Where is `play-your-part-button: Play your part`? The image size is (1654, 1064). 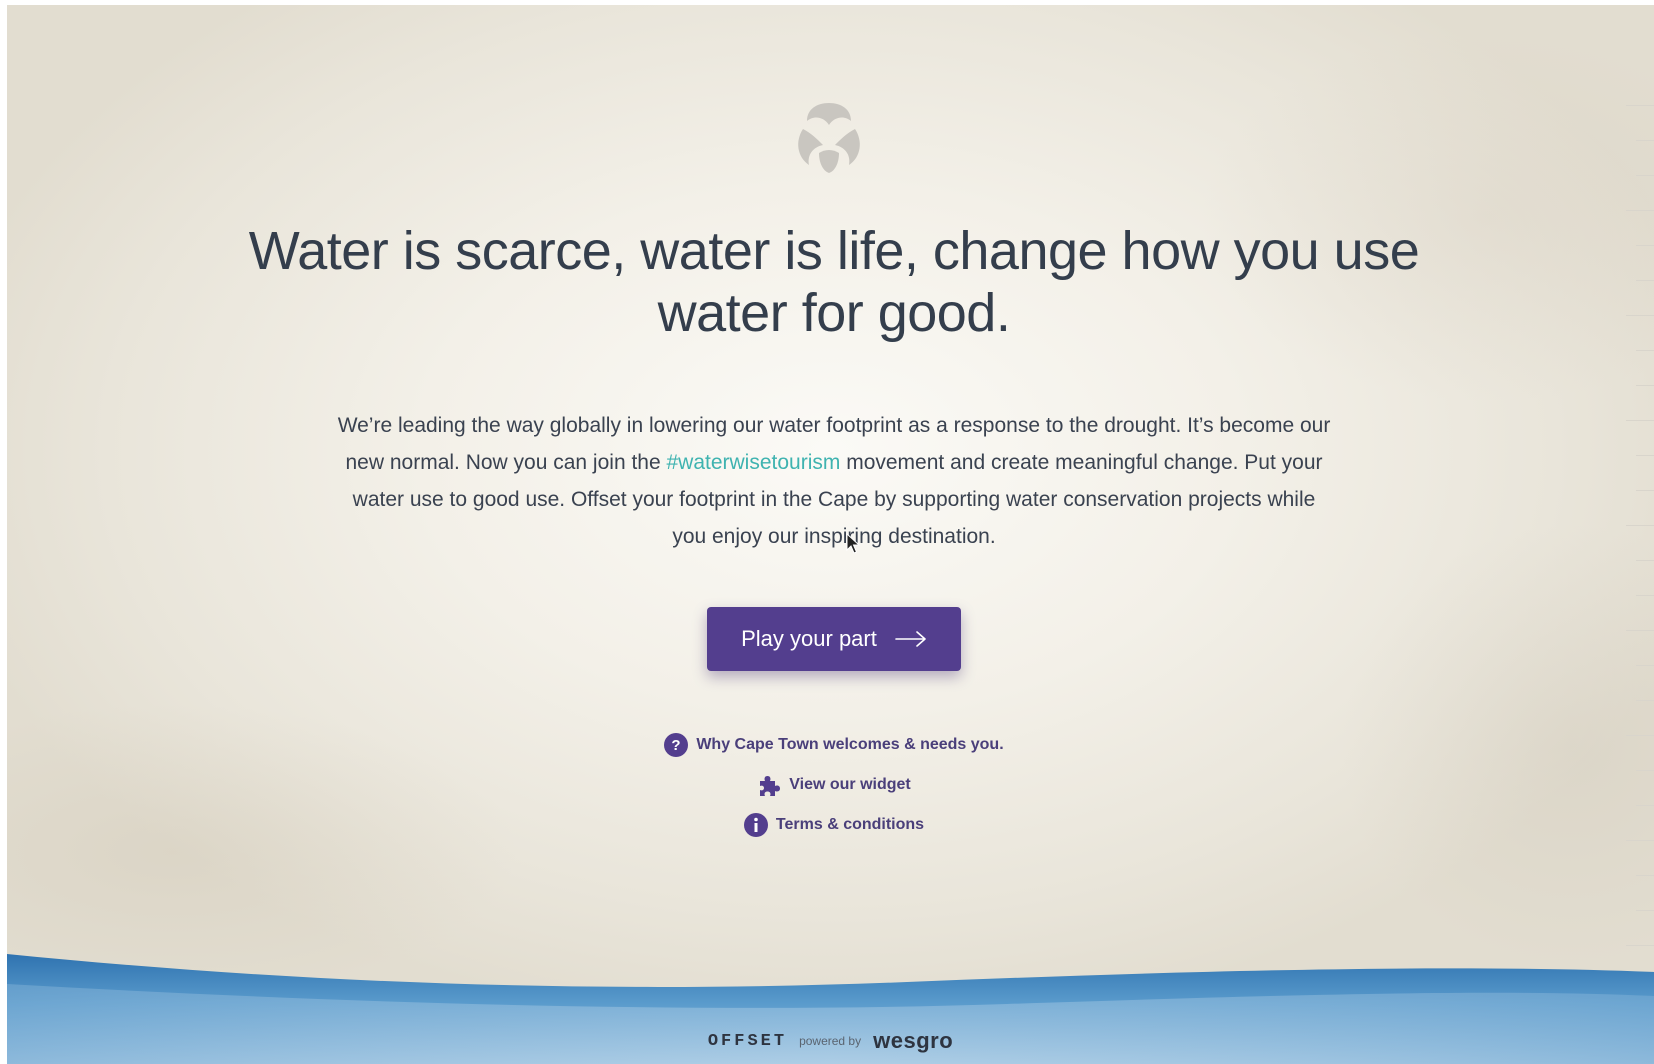 play-your-part-button: Play your part is located at coordinates (834, 639).